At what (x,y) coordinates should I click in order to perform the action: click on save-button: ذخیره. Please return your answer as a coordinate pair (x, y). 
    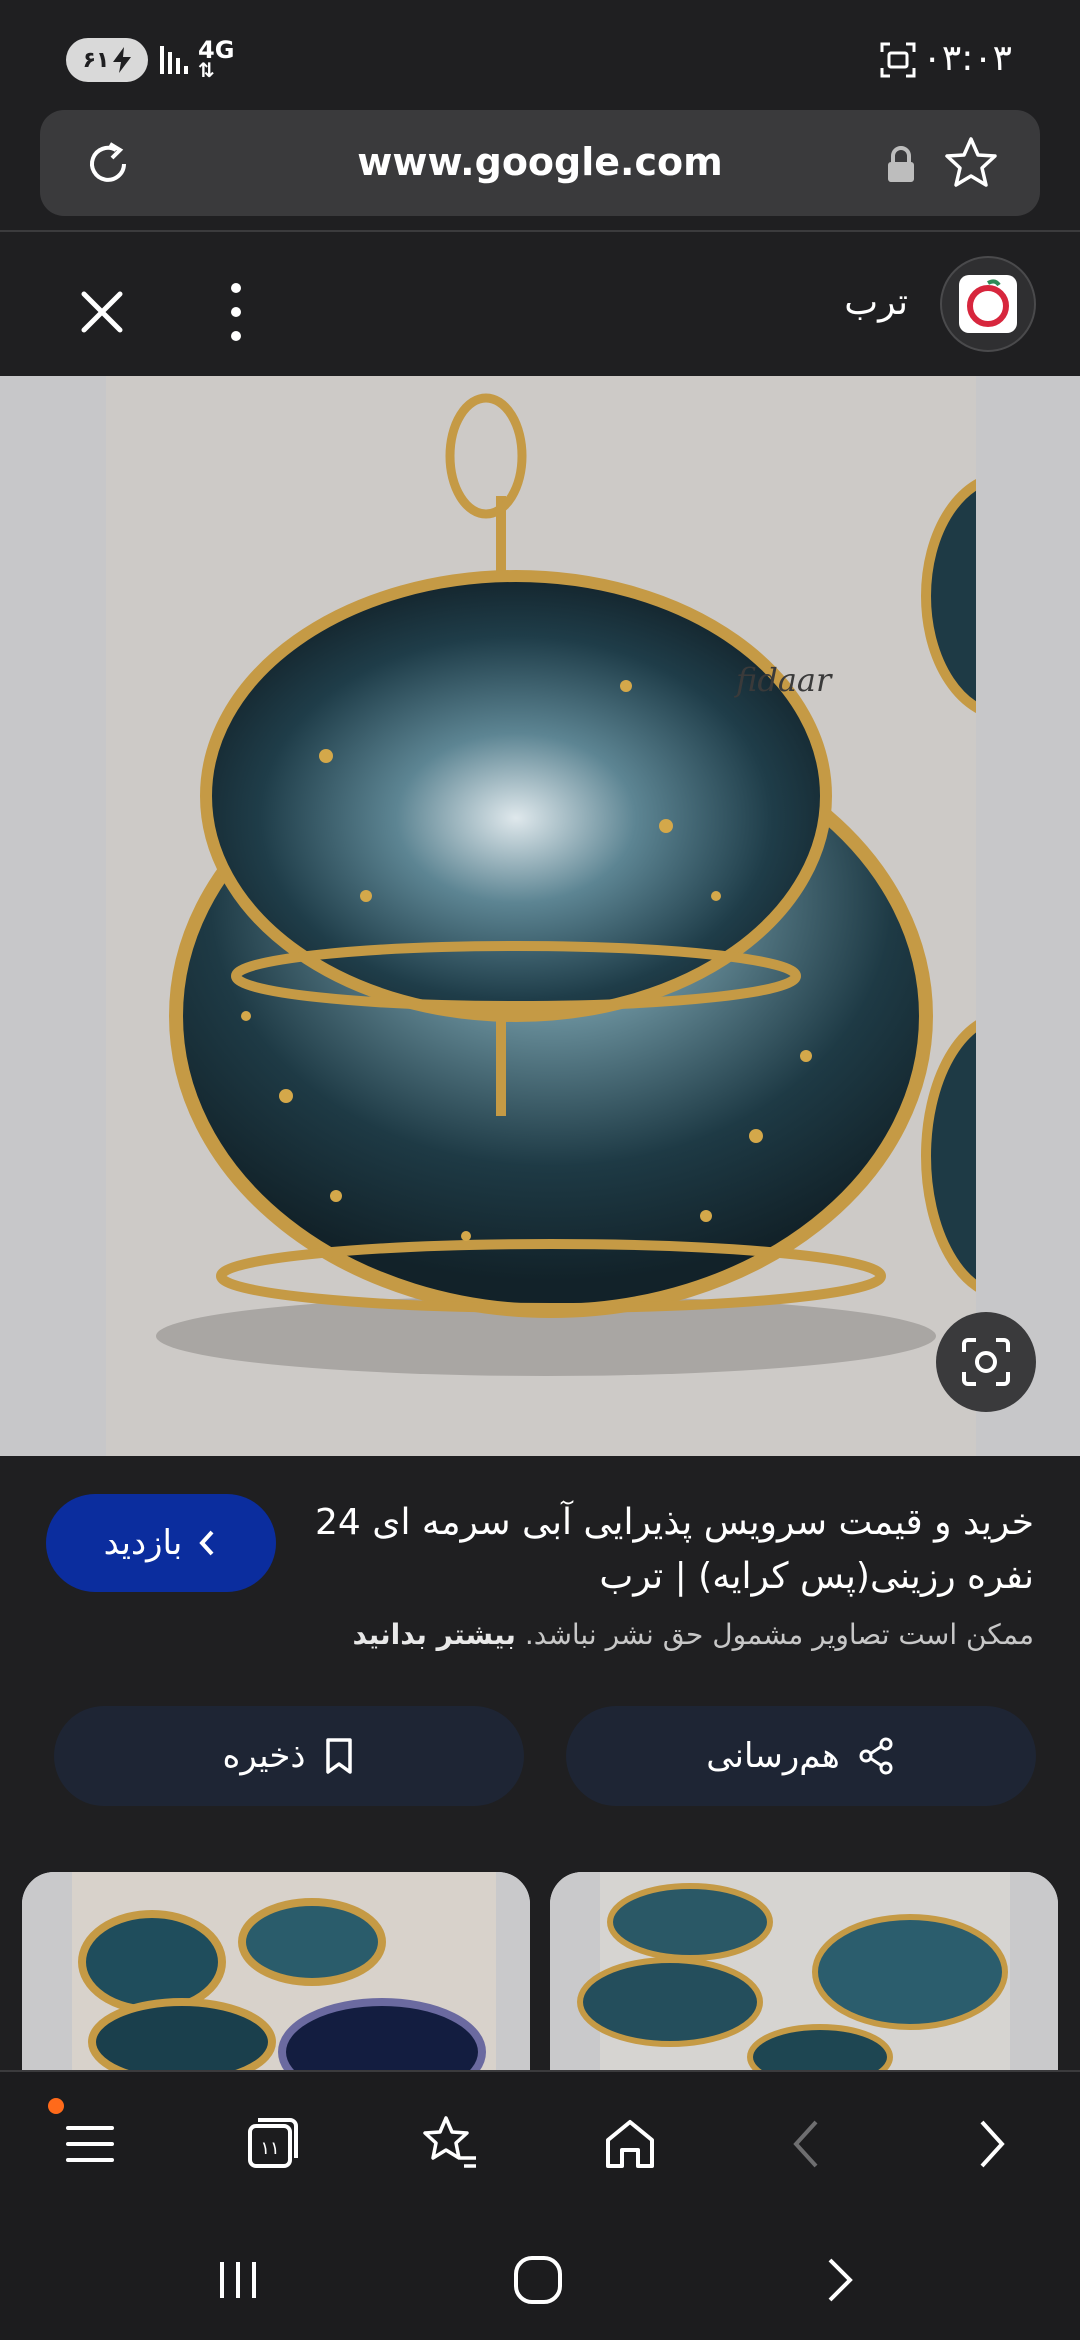
    Looking at the image, I should click on (289, 1756).